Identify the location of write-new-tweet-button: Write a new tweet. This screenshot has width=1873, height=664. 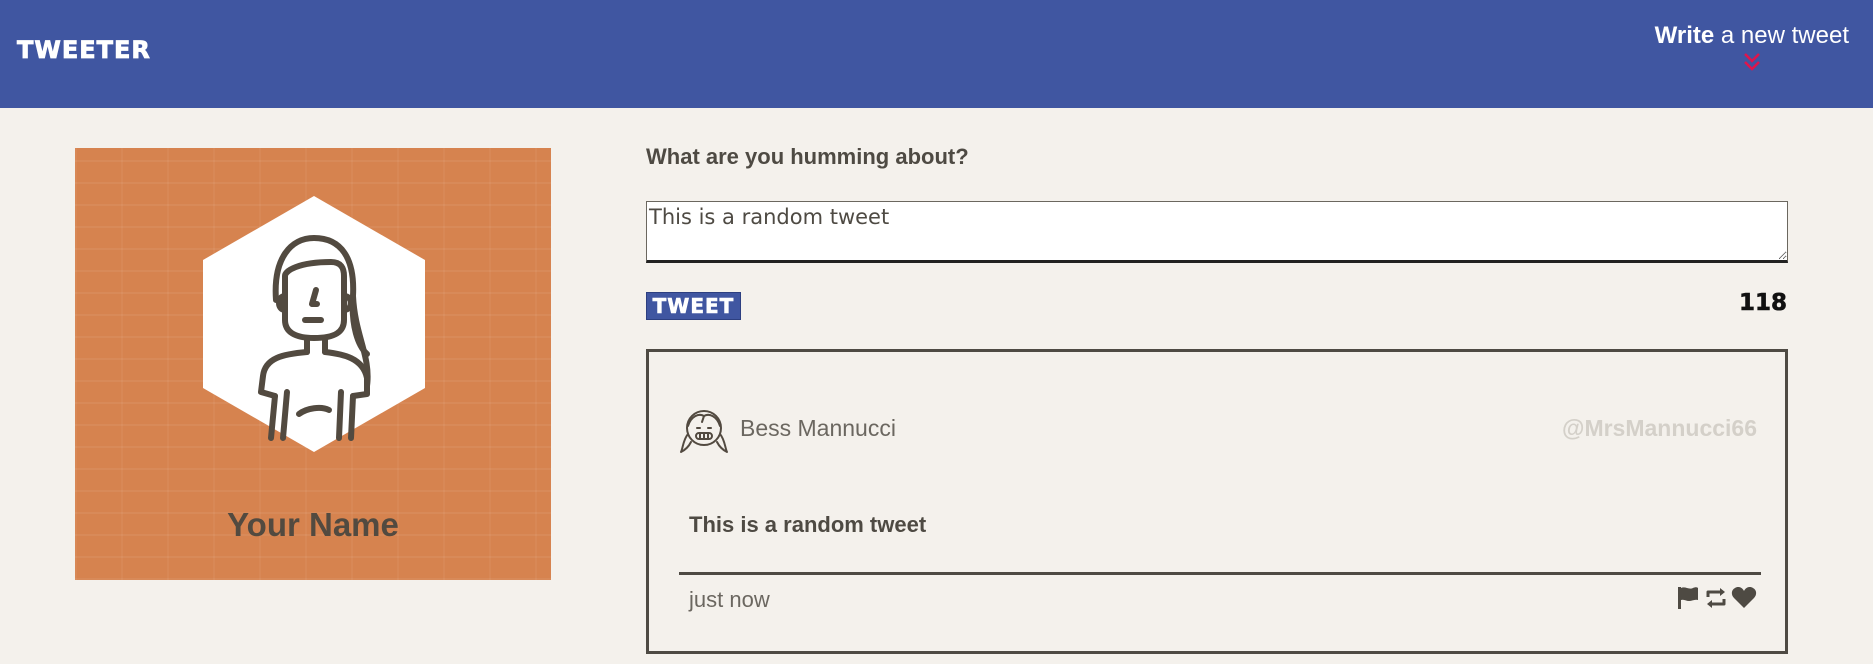
(1752, 48).